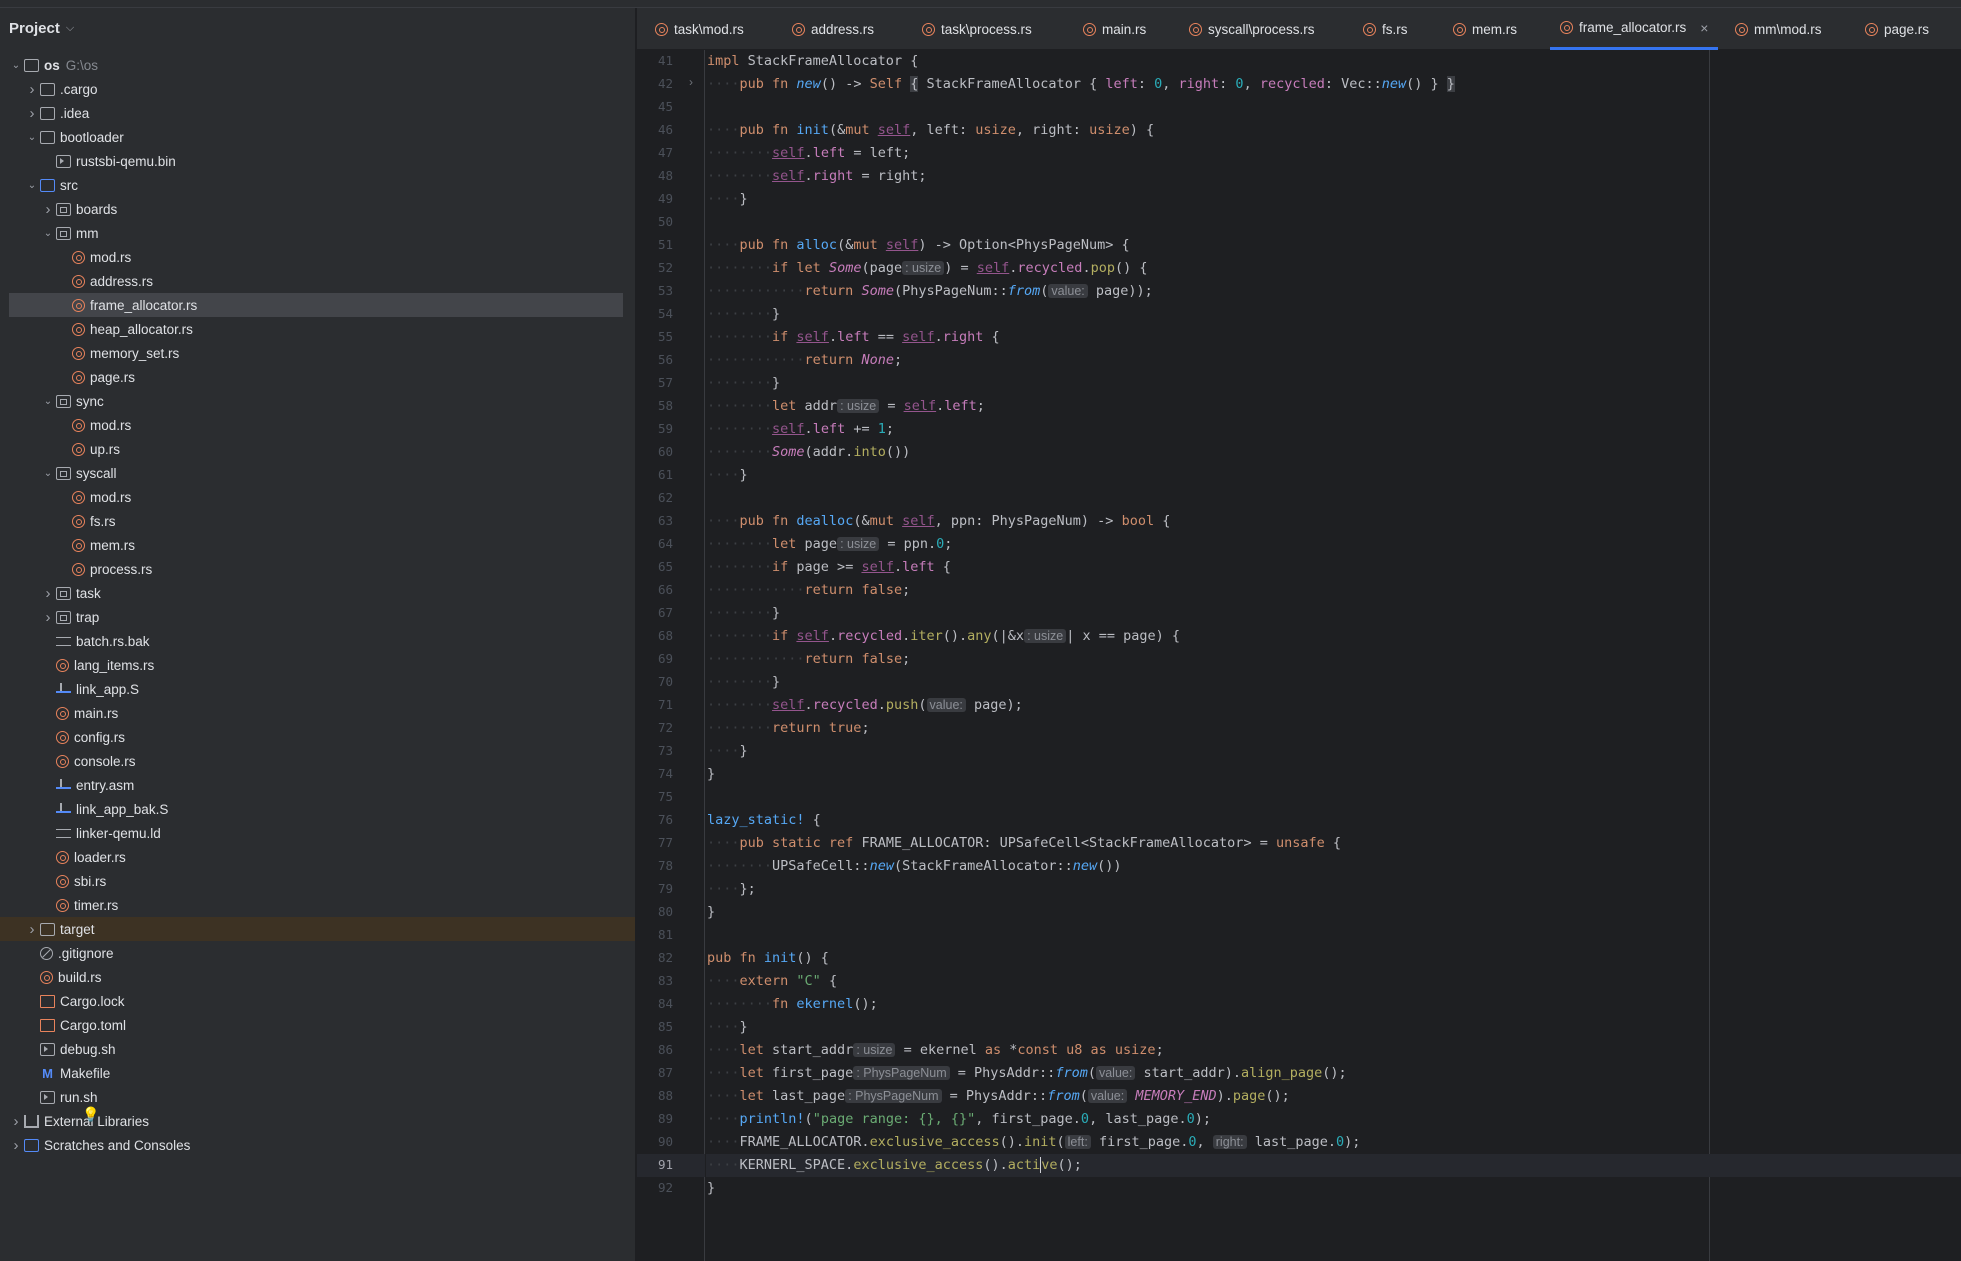 The width and height of the screenshot is (1961, 1261). Describe the element at coordinates (901, 1073) in the screenshot. I see `inlay-hint: : PhysPageNum` at that location.